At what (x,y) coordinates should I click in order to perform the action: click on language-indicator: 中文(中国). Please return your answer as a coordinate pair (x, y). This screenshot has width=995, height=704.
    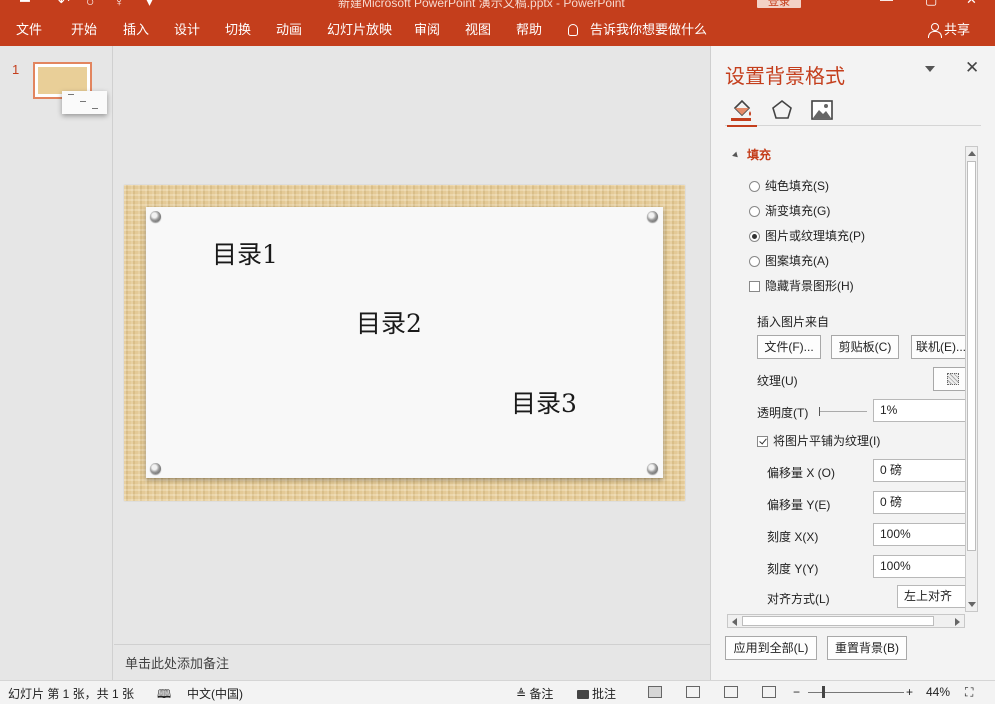
    Looking at the image, I should click on (215, 693).